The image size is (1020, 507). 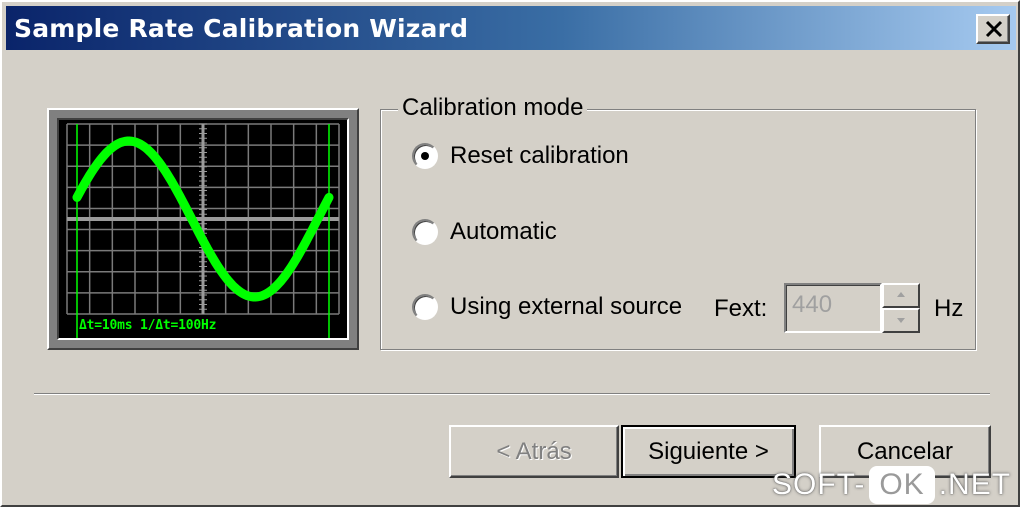 What do you see at coordinates (949, 308) in the screenshot?
I see `hz-unit-label: Hz` at bounding box center [949, 308].